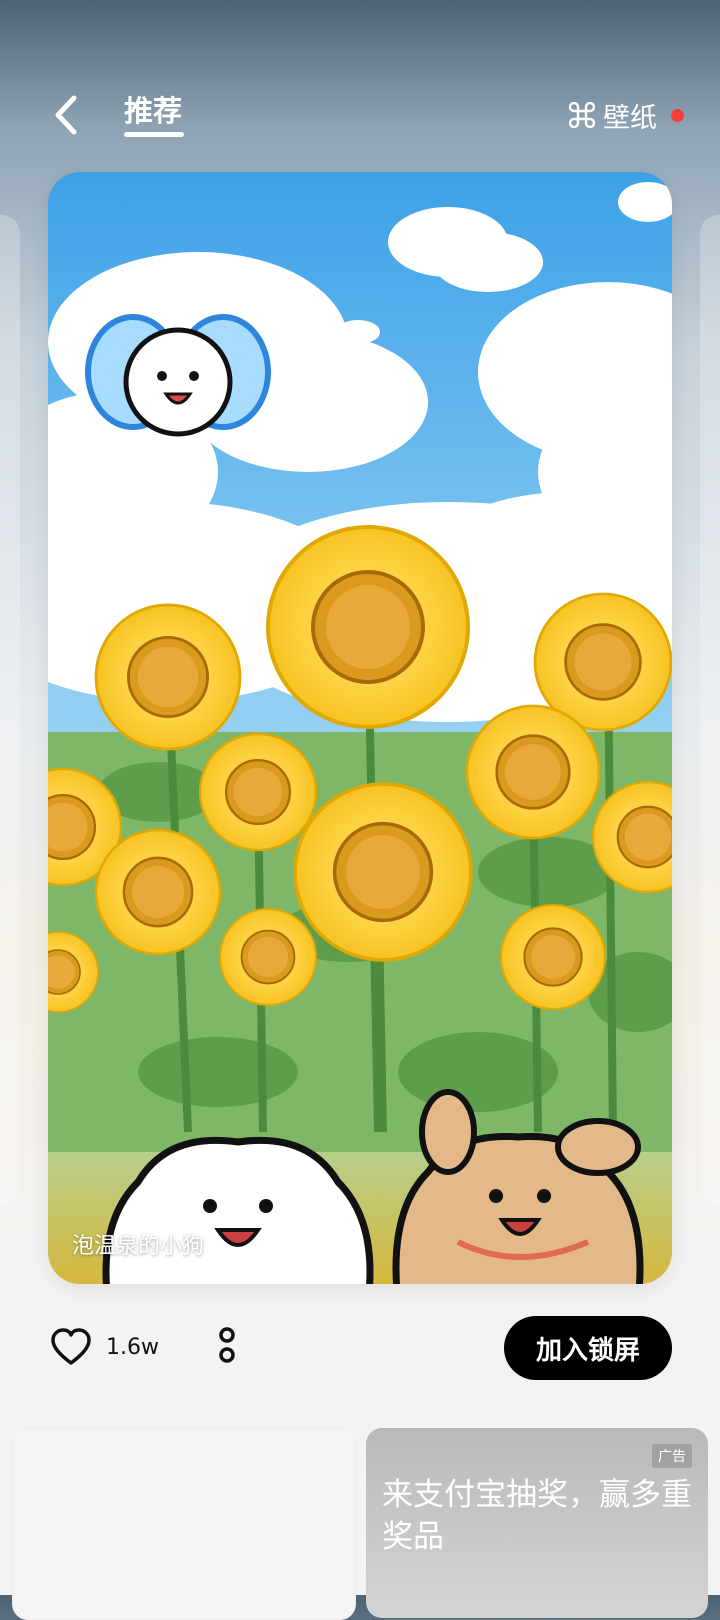  Describe the element at coordinates (582, 115) in the screenshot. I see `command-icon` at that location.